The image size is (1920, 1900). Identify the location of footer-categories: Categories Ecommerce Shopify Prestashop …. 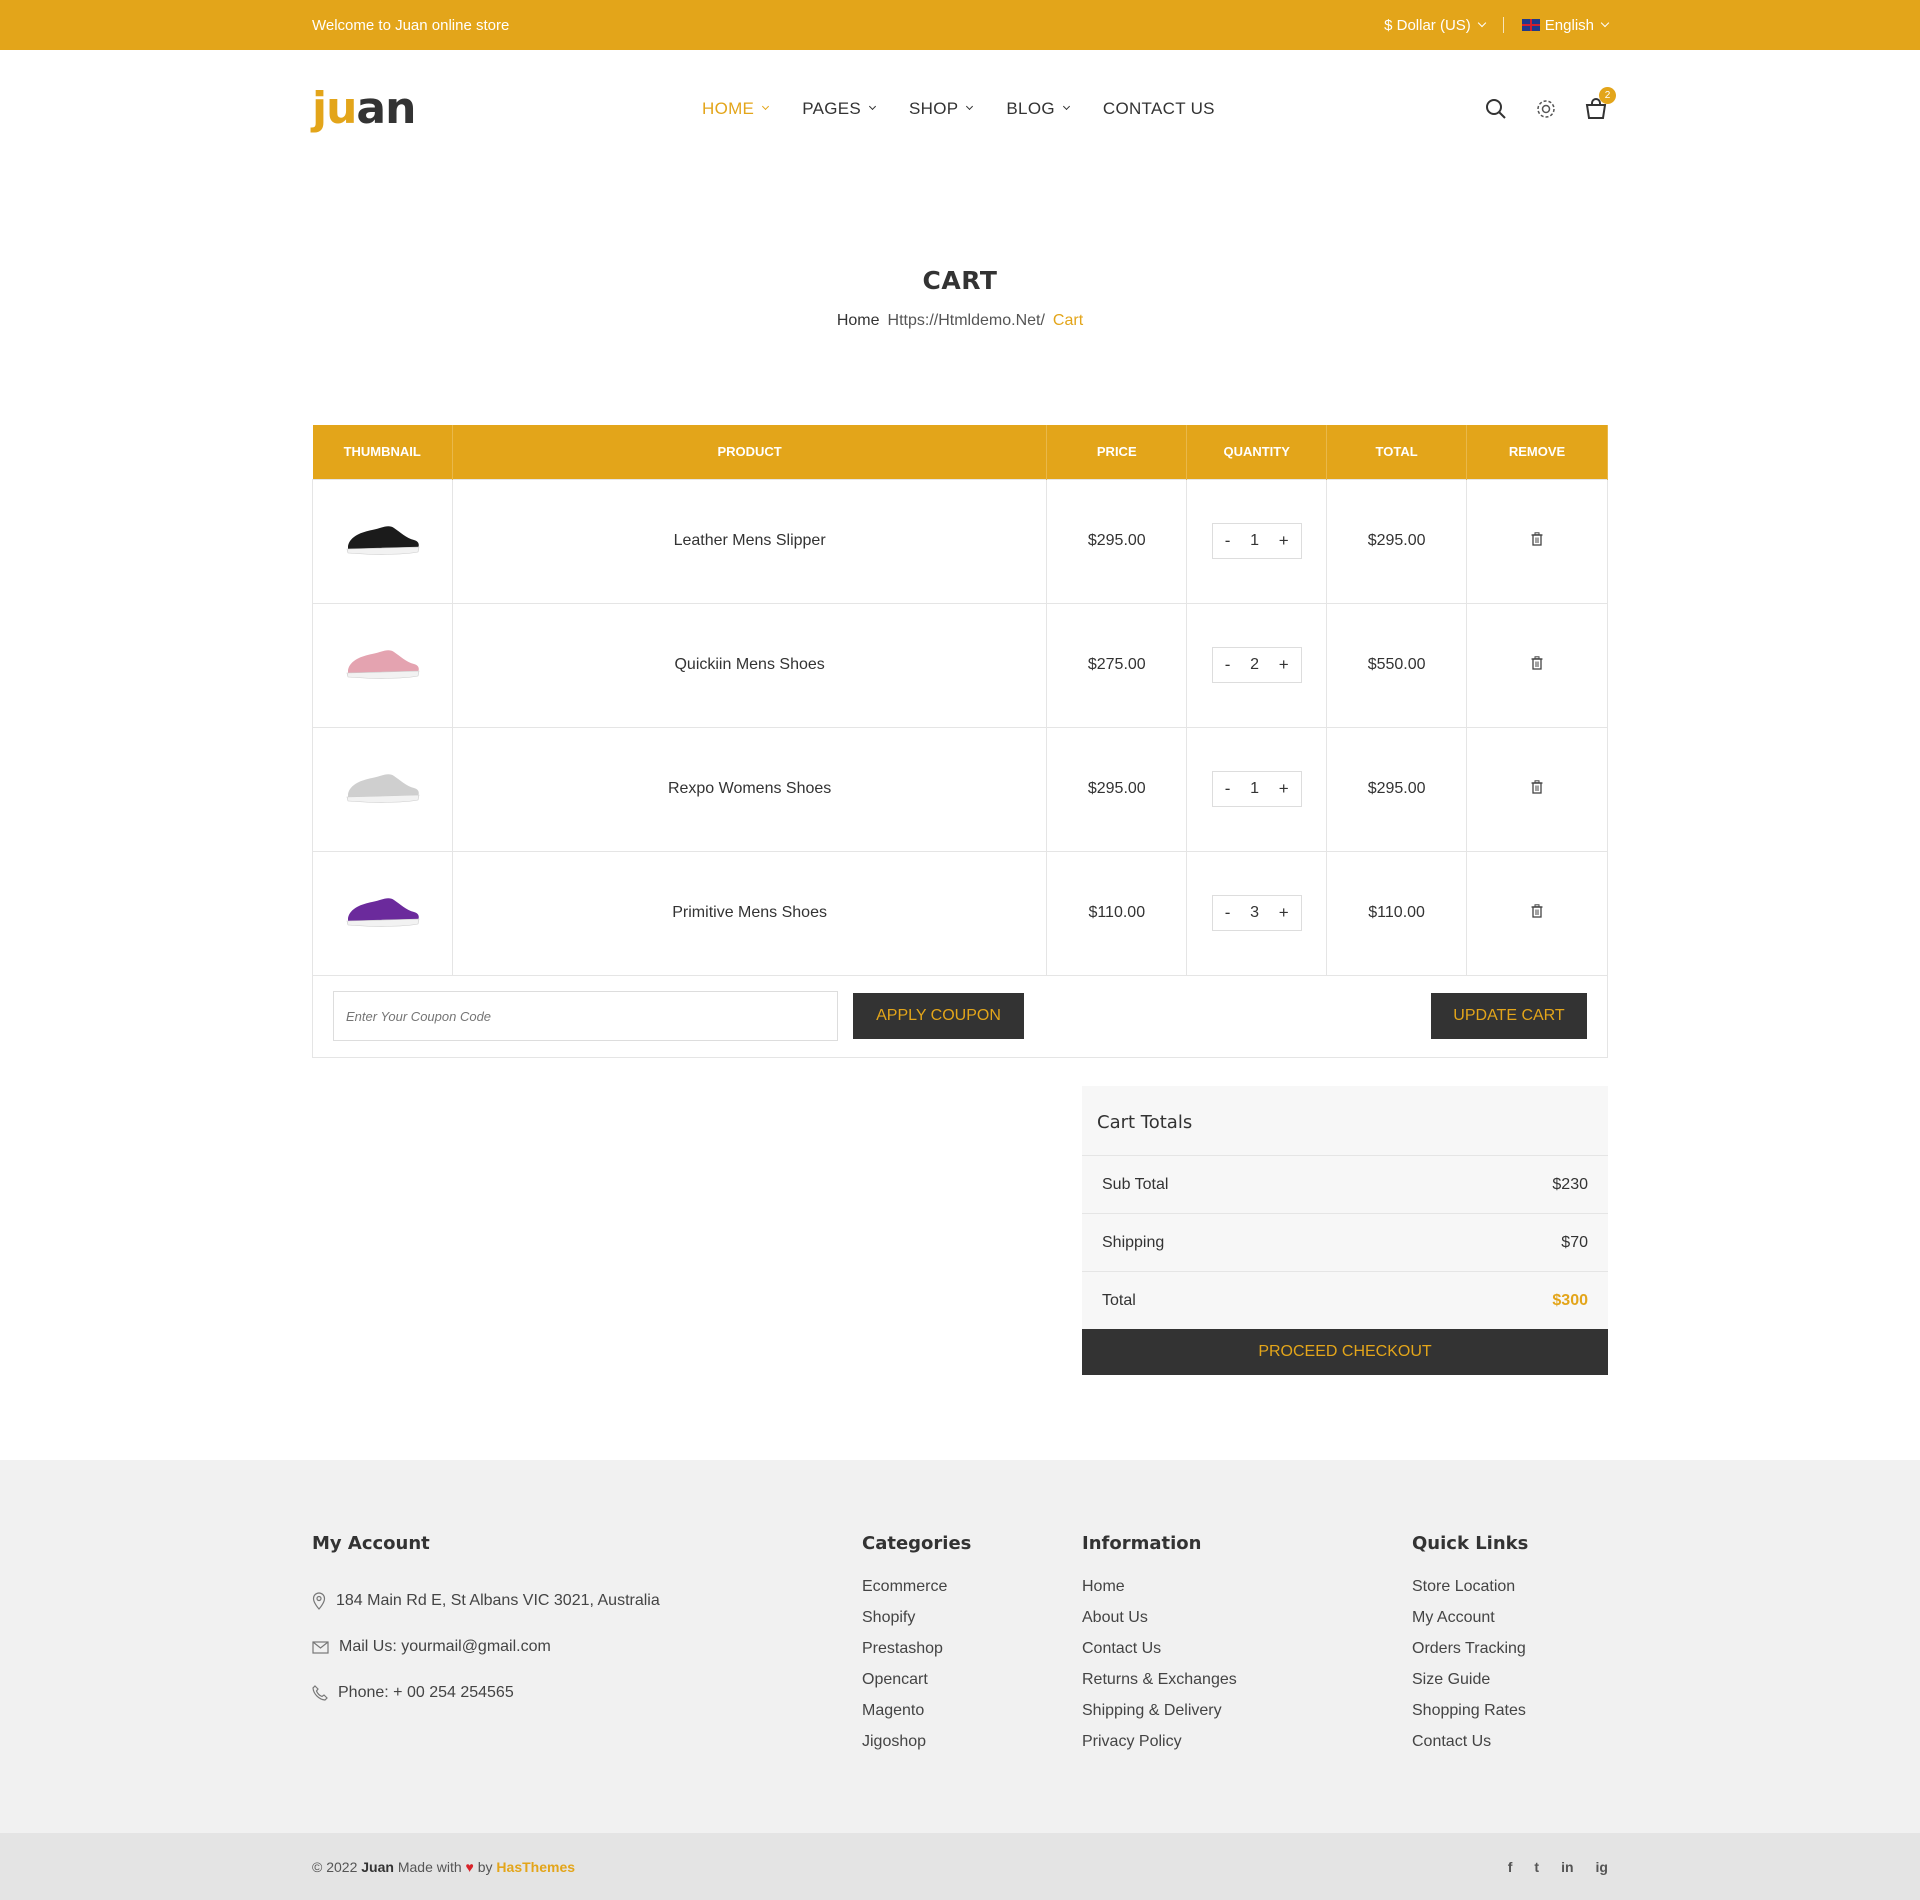
(916, 1648).